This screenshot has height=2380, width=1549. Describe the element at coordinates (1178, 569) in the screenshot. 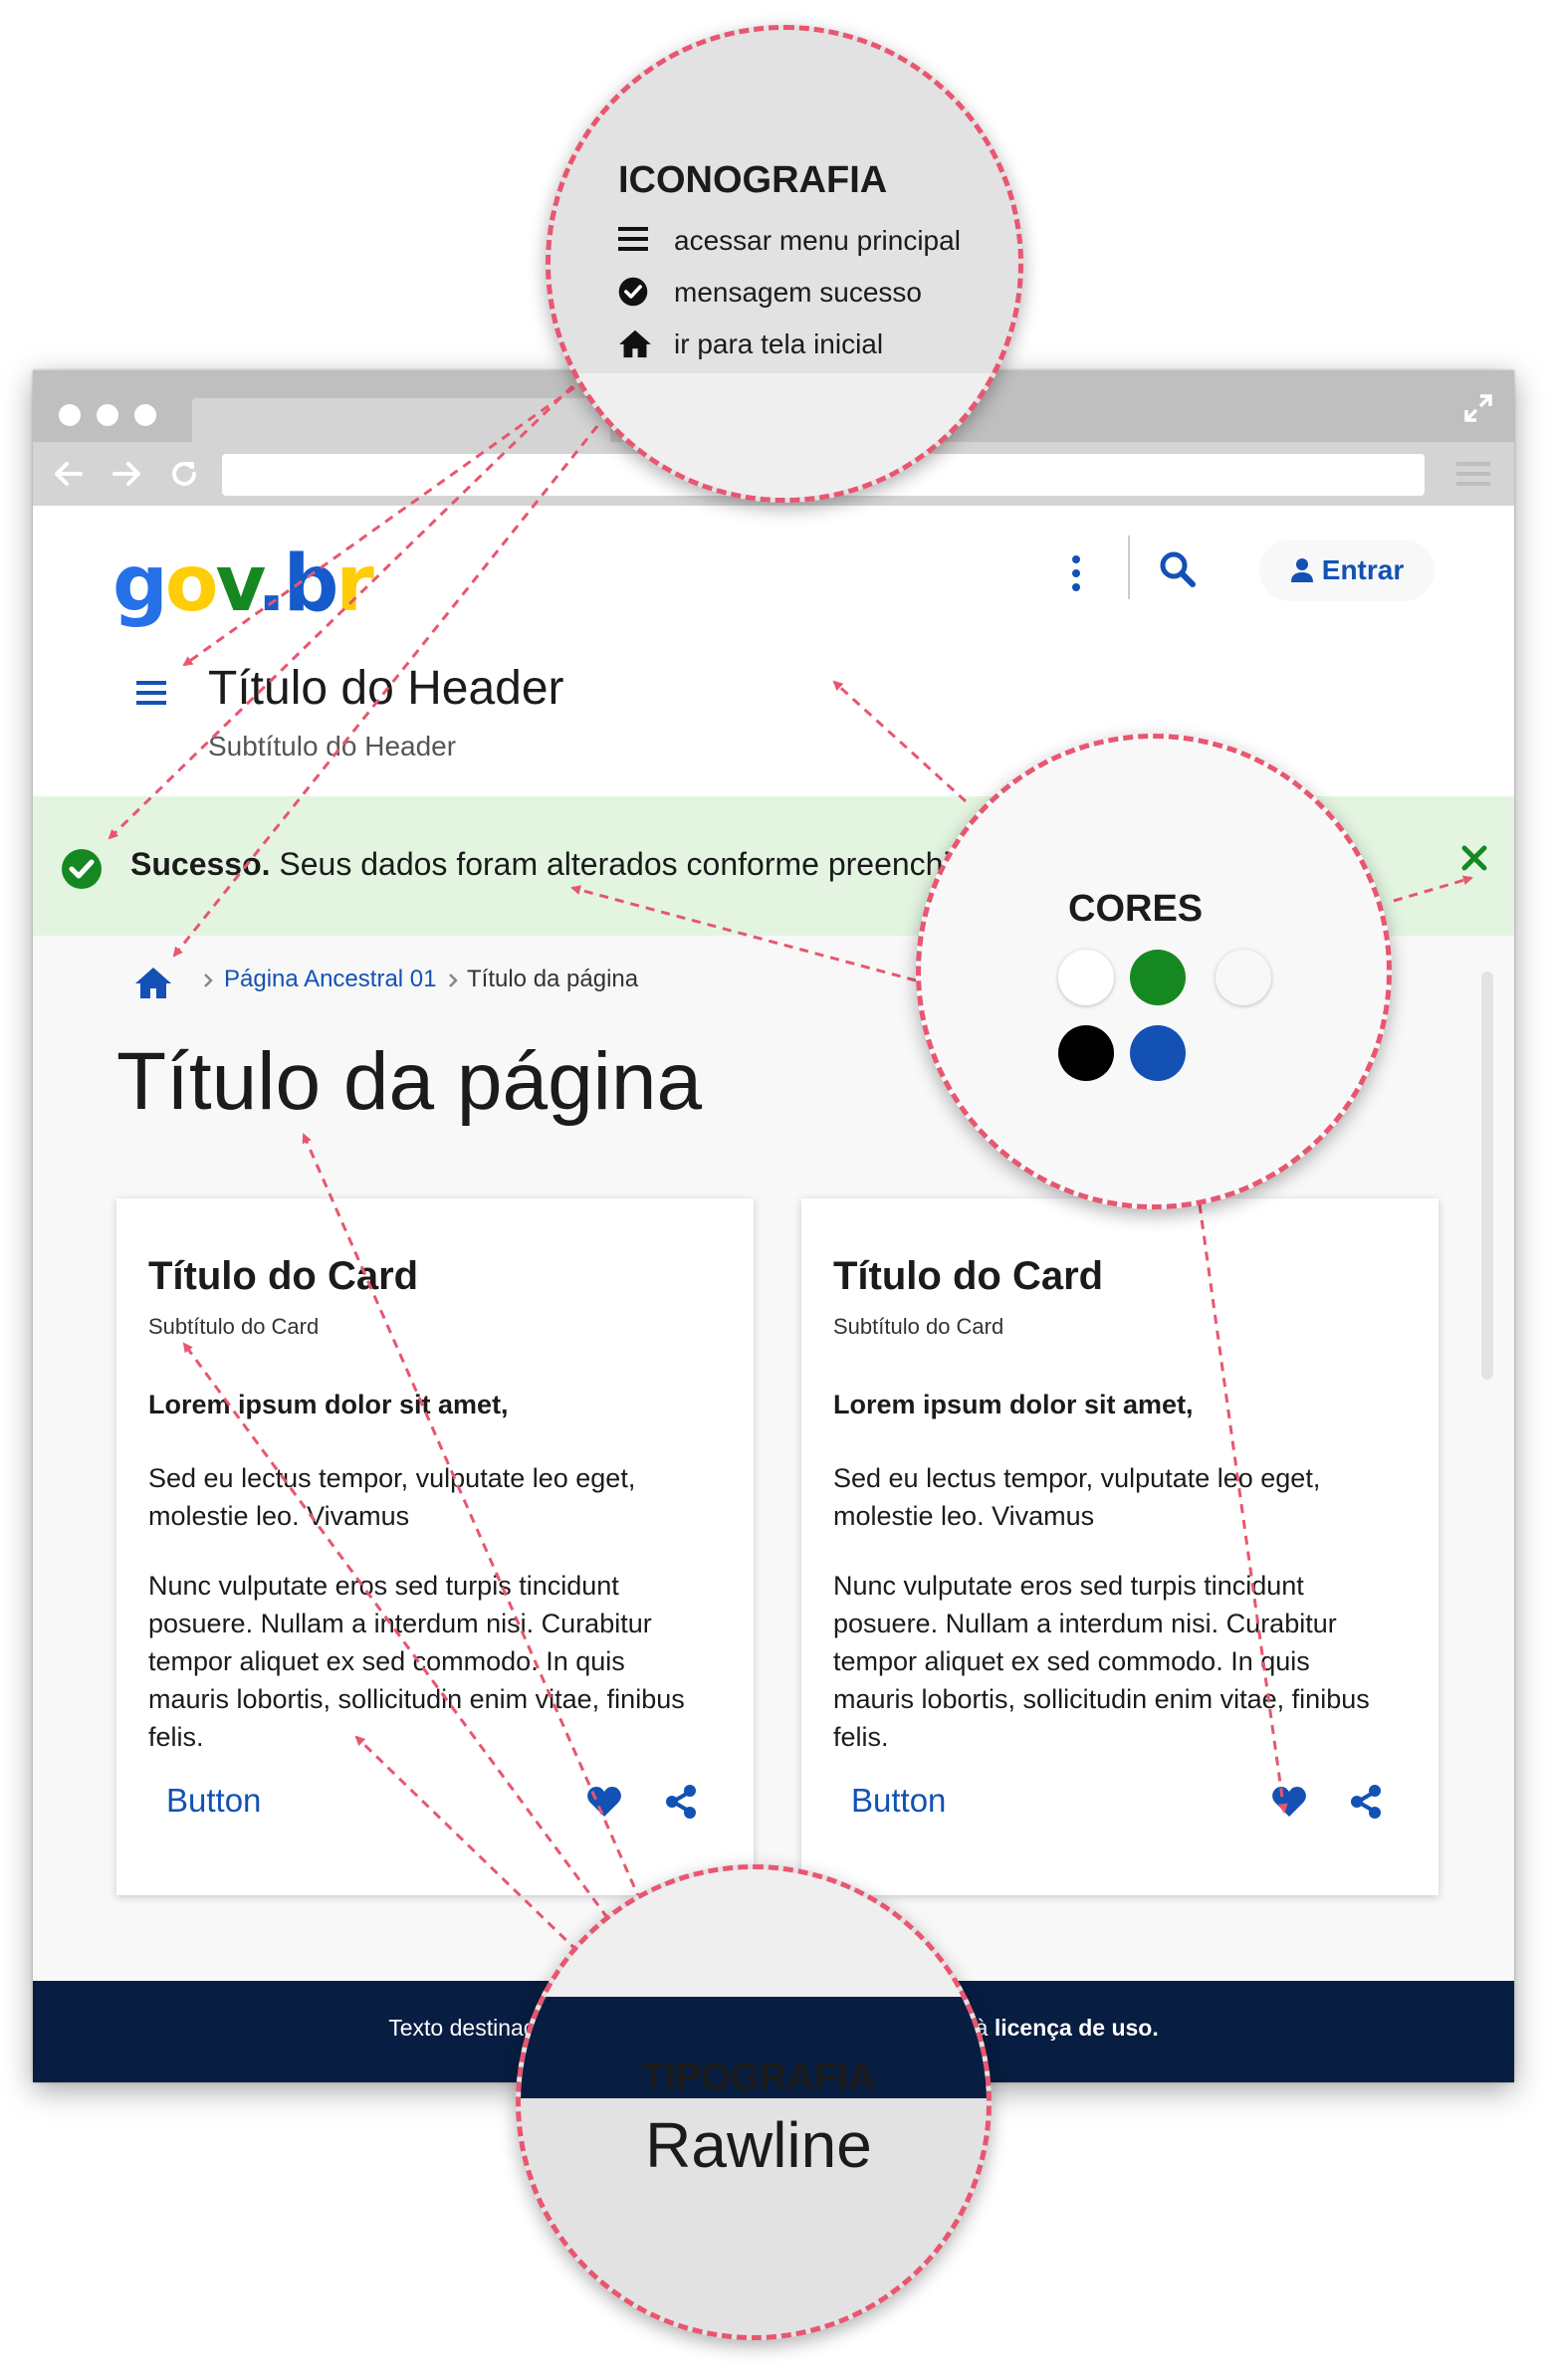

I see `search-icon` at that location.